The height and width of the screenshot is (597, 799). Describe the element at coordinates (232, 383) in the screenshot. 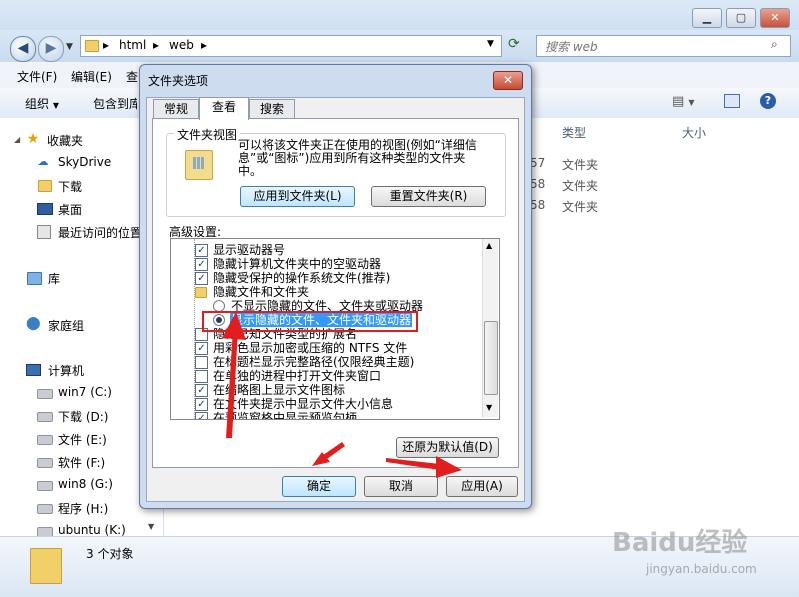

I see `arrow-up-icon` at that location.